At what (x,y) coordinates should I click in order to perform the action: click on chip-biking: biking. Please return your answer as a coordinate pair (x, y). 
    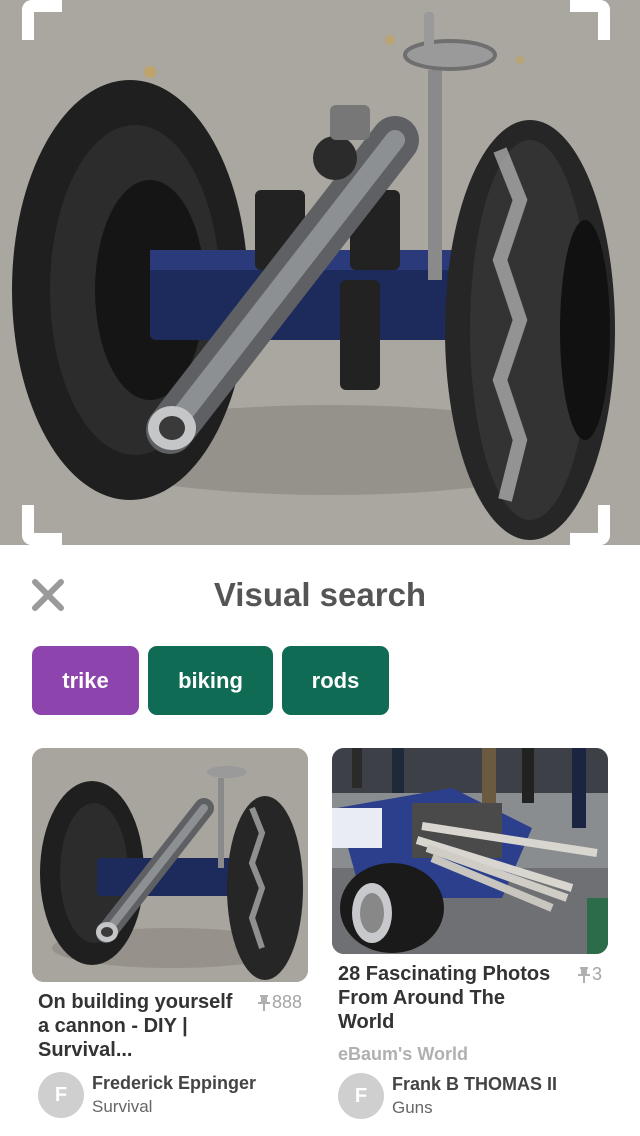
    Looking at the image, I should click on (210, 680).